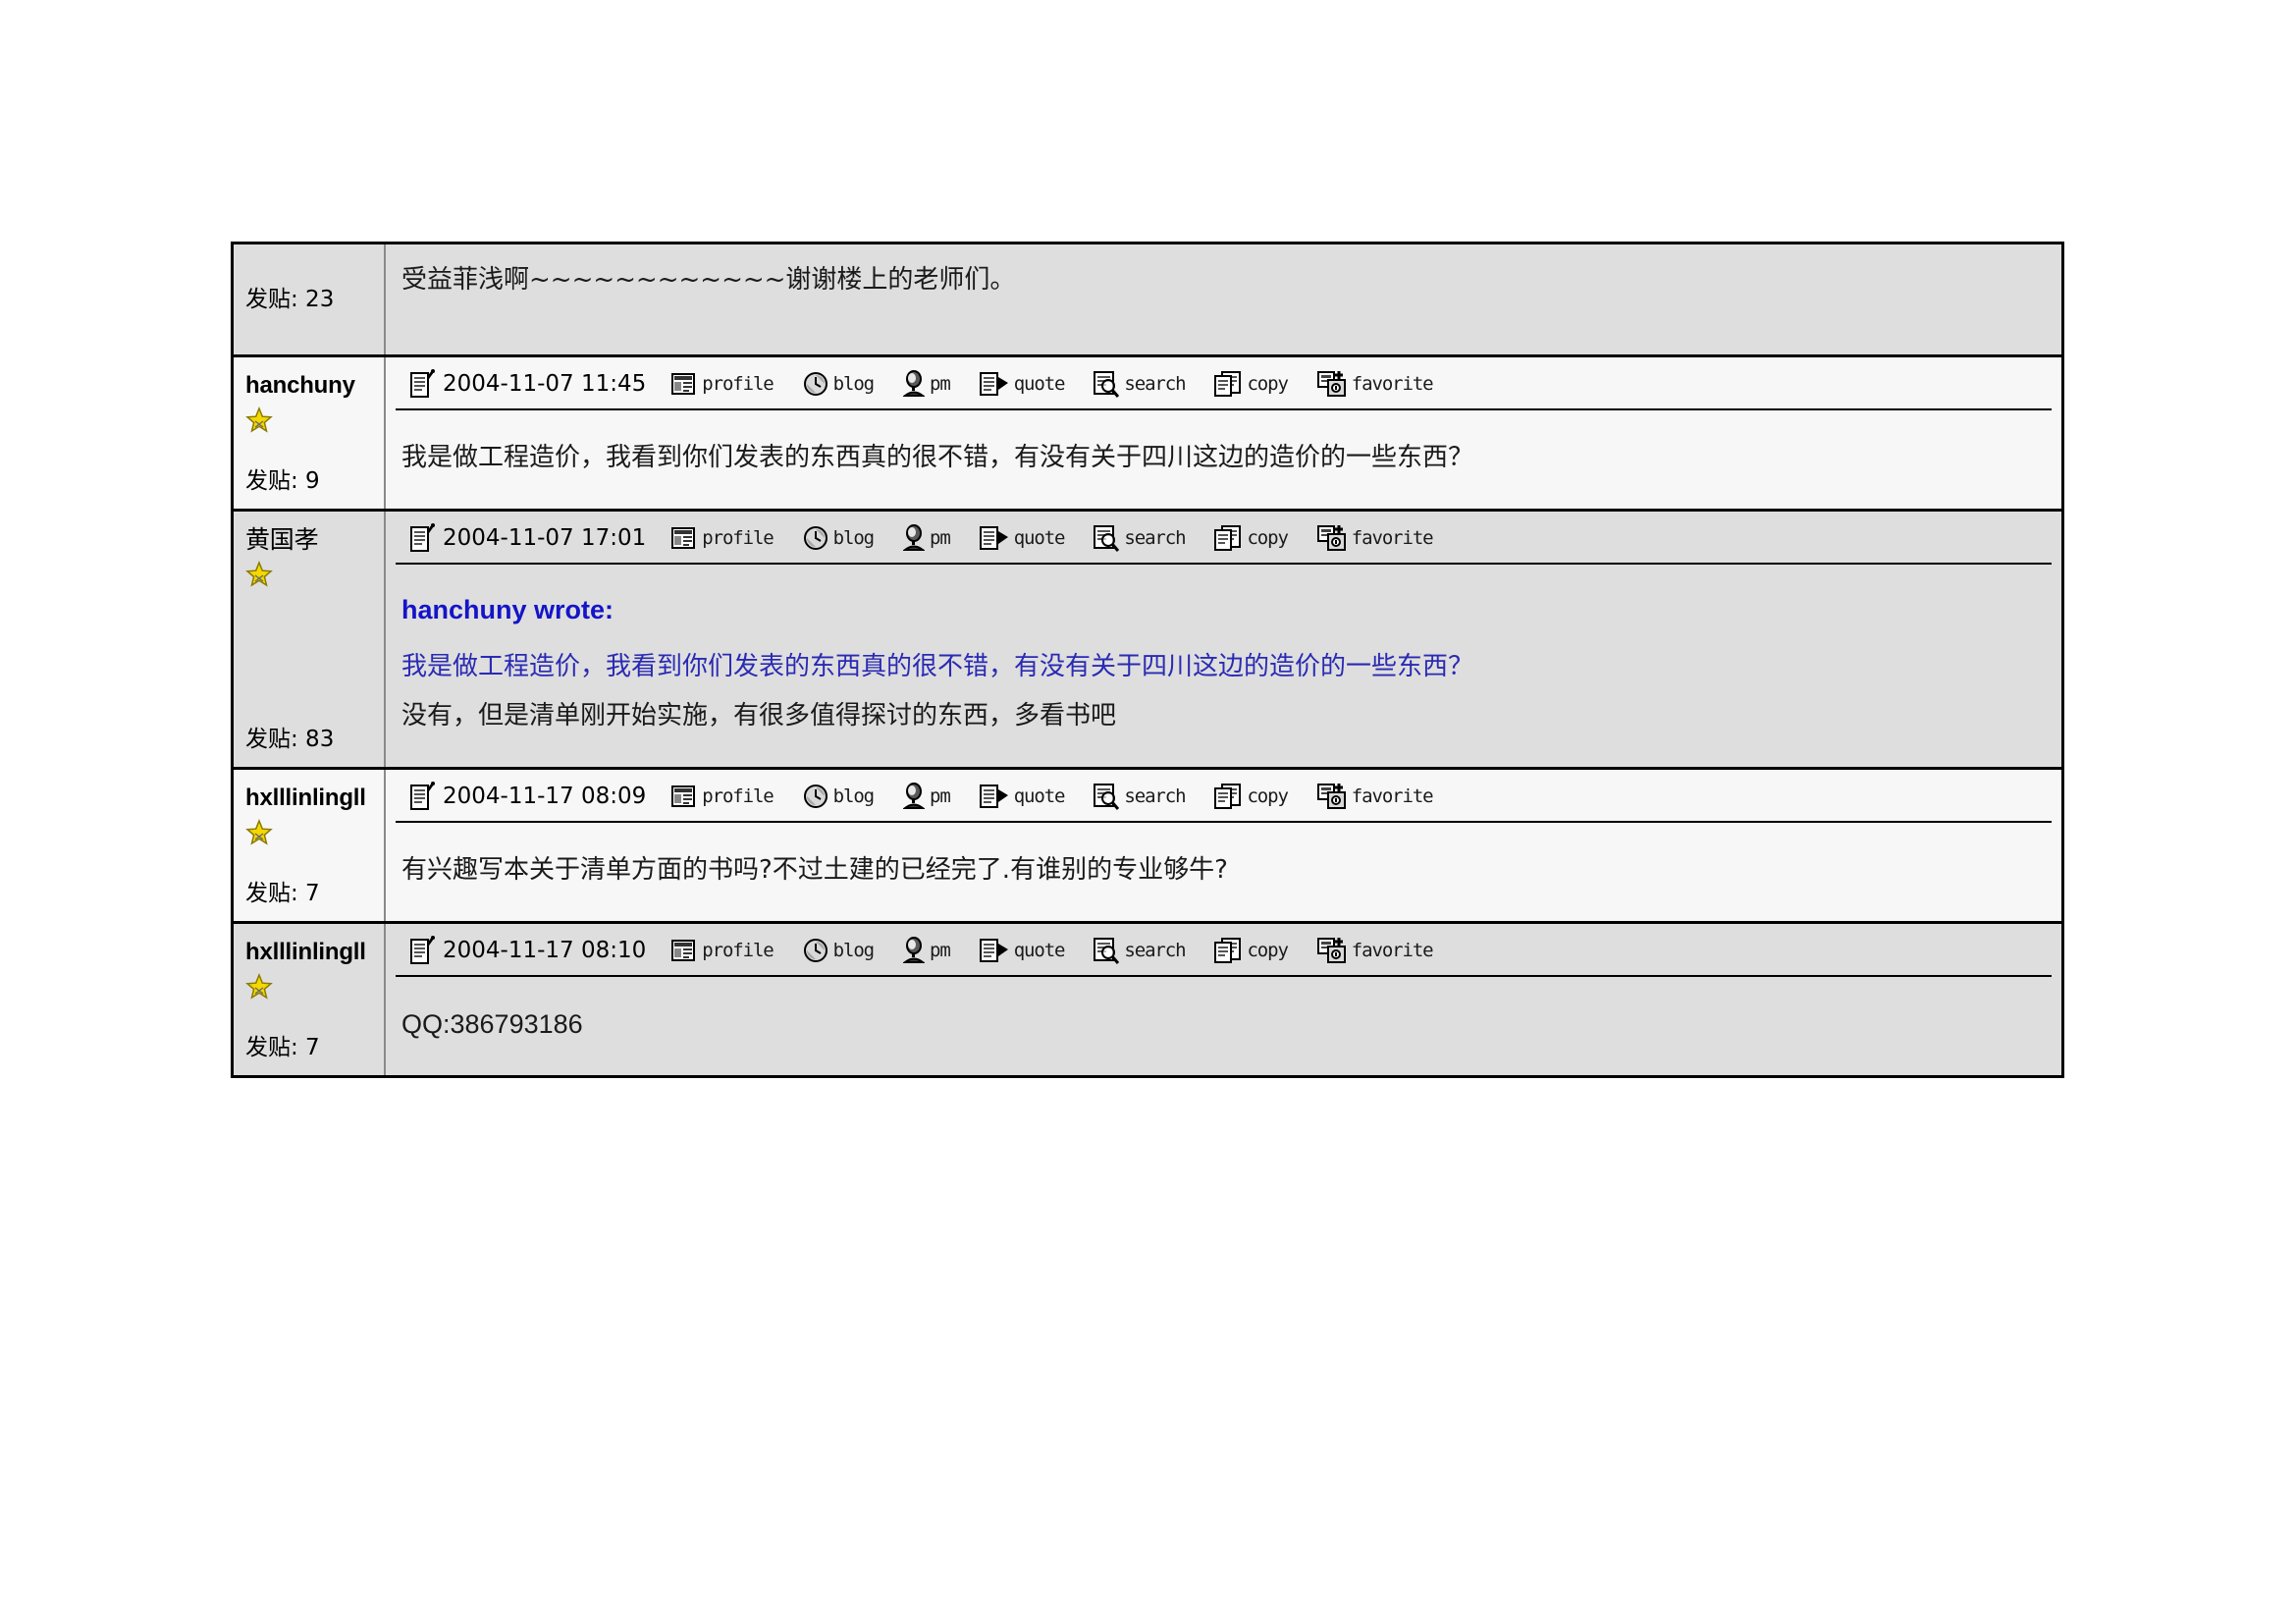 This screenshot has height=1624, width=2296. Describe the element at coordinates (1223, 1026) in the screenshot. I see `post-body: QQ:386793186` at that location.